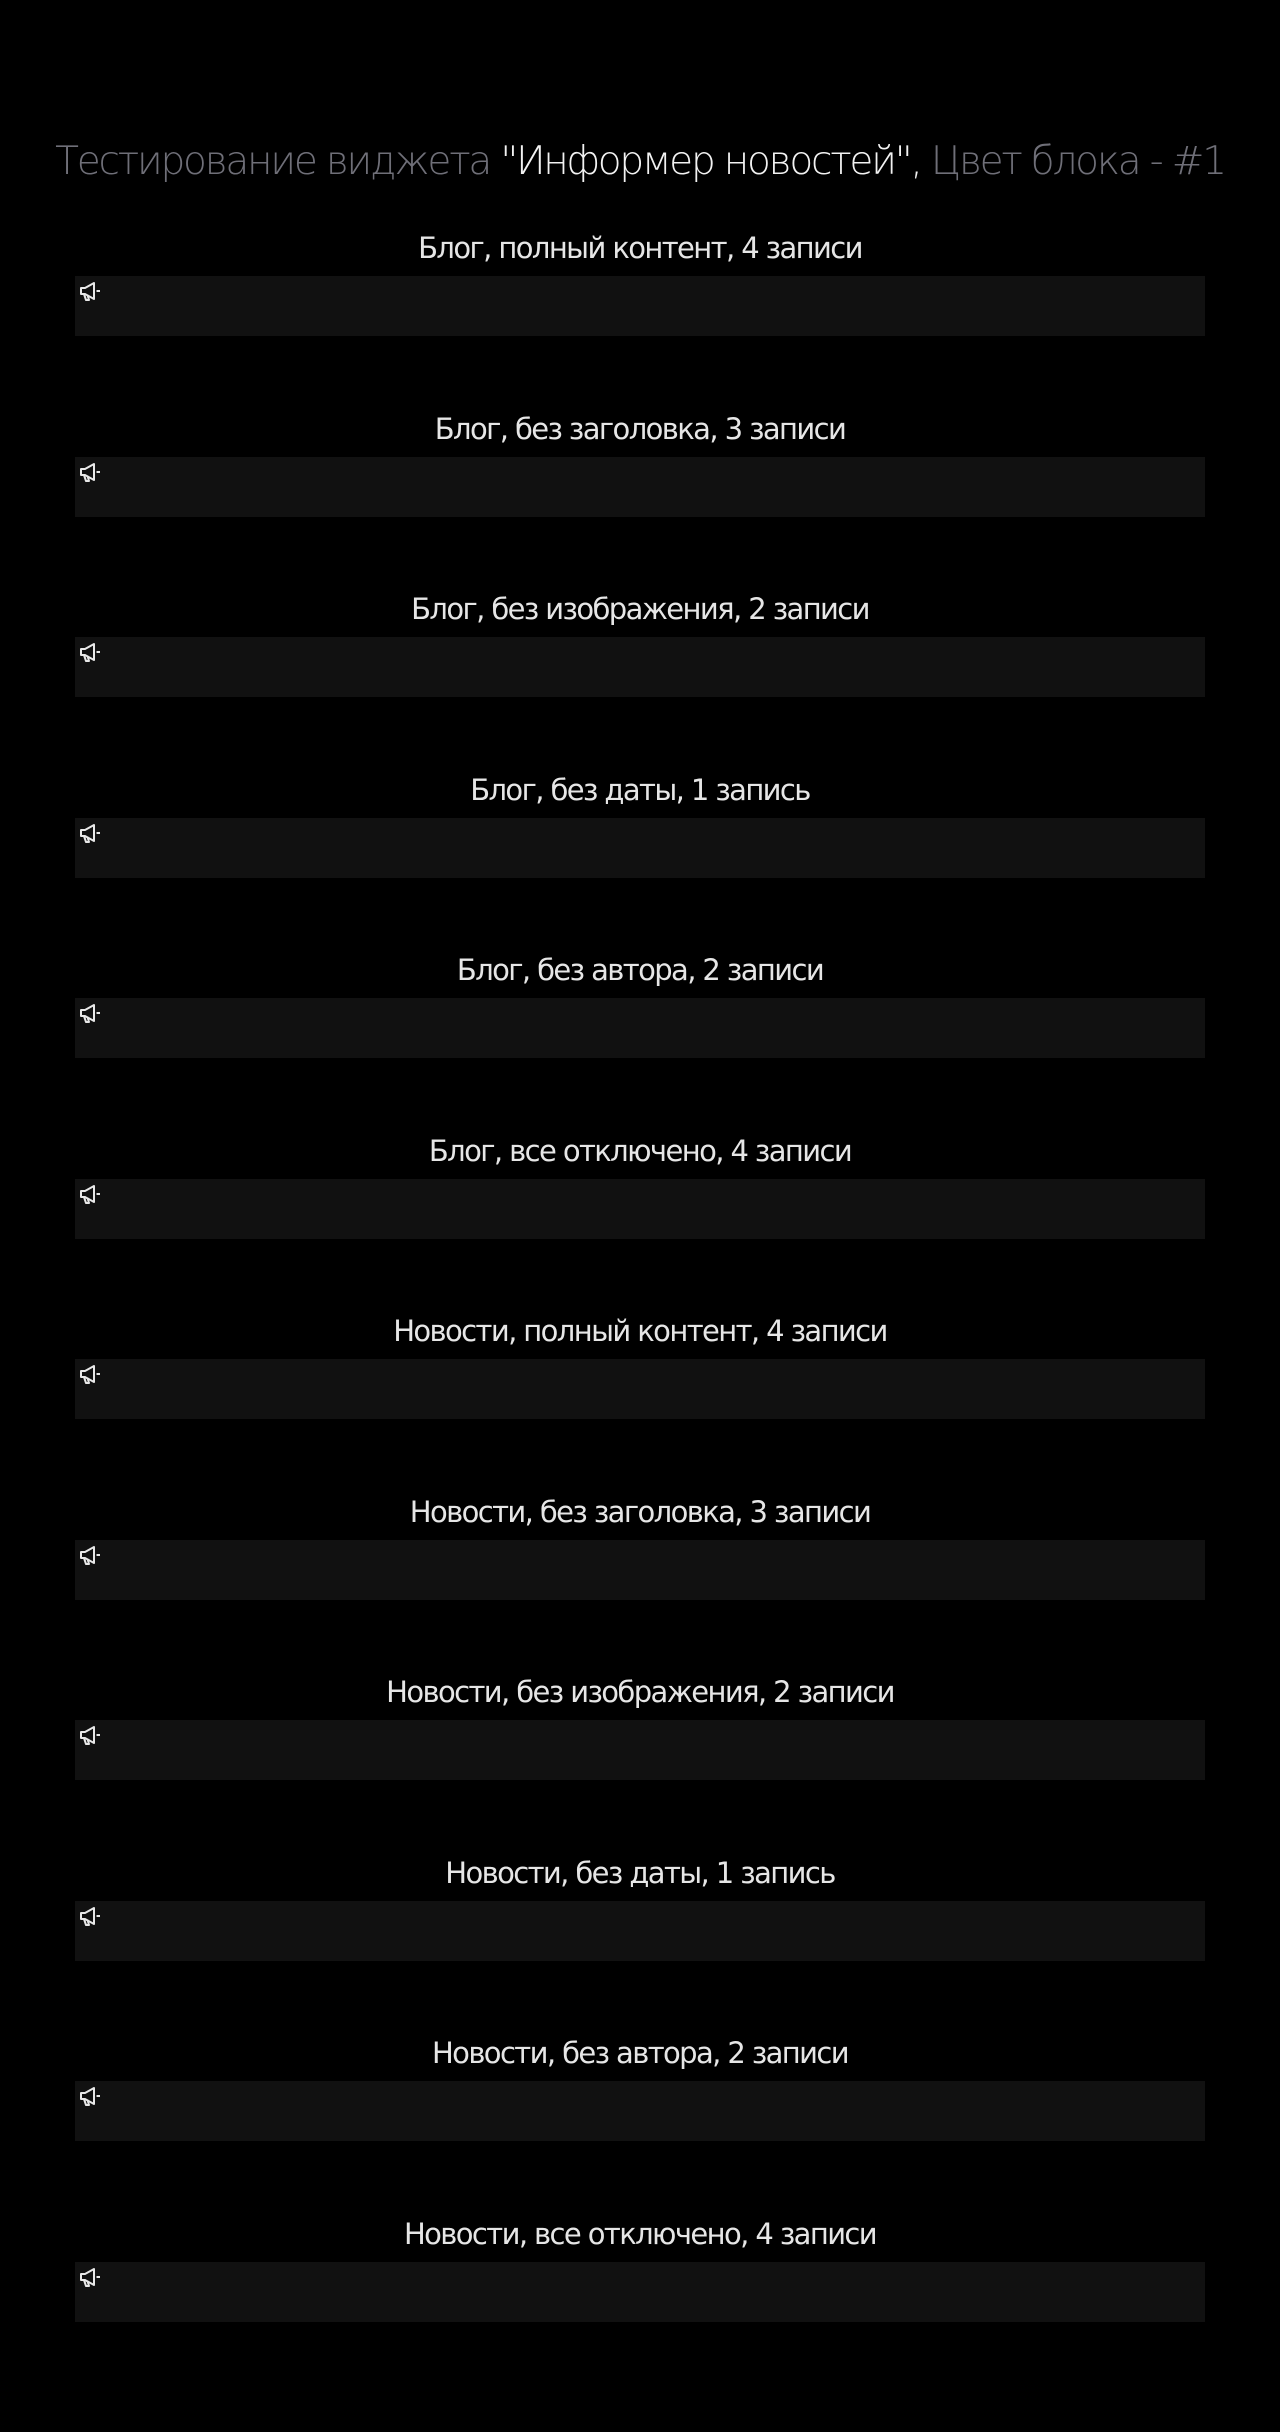  I want to click on section-title: Блог, без даты, 1 запись, so click(640, 789).